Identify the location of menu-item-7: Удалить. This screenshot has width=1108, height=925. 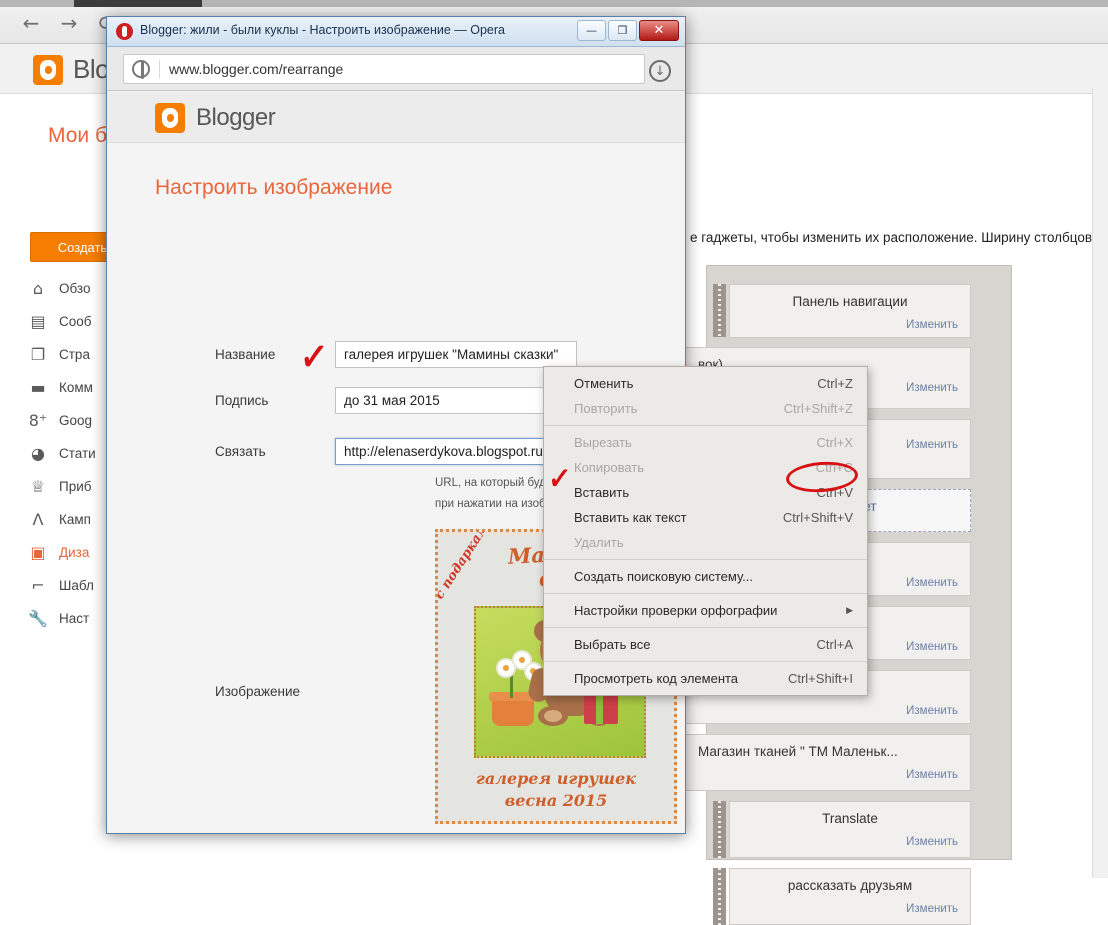
(705, 542).